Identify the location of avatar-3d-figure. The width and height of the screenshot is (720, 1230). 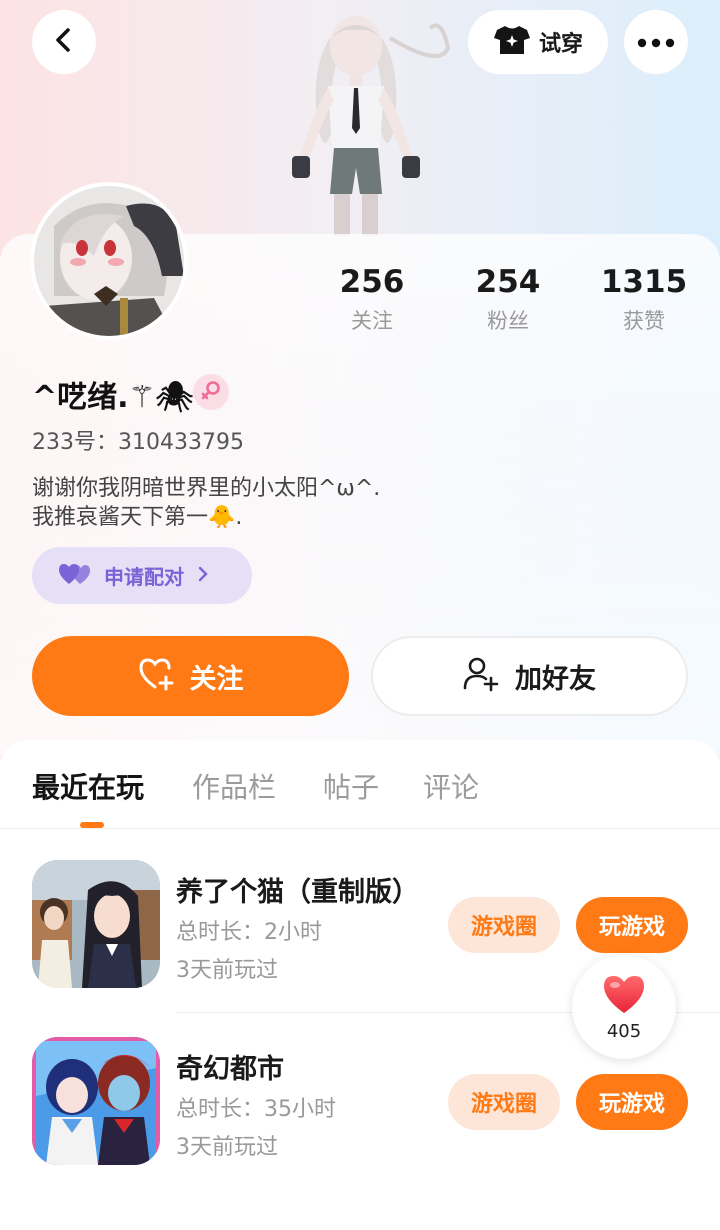
(365, 122).